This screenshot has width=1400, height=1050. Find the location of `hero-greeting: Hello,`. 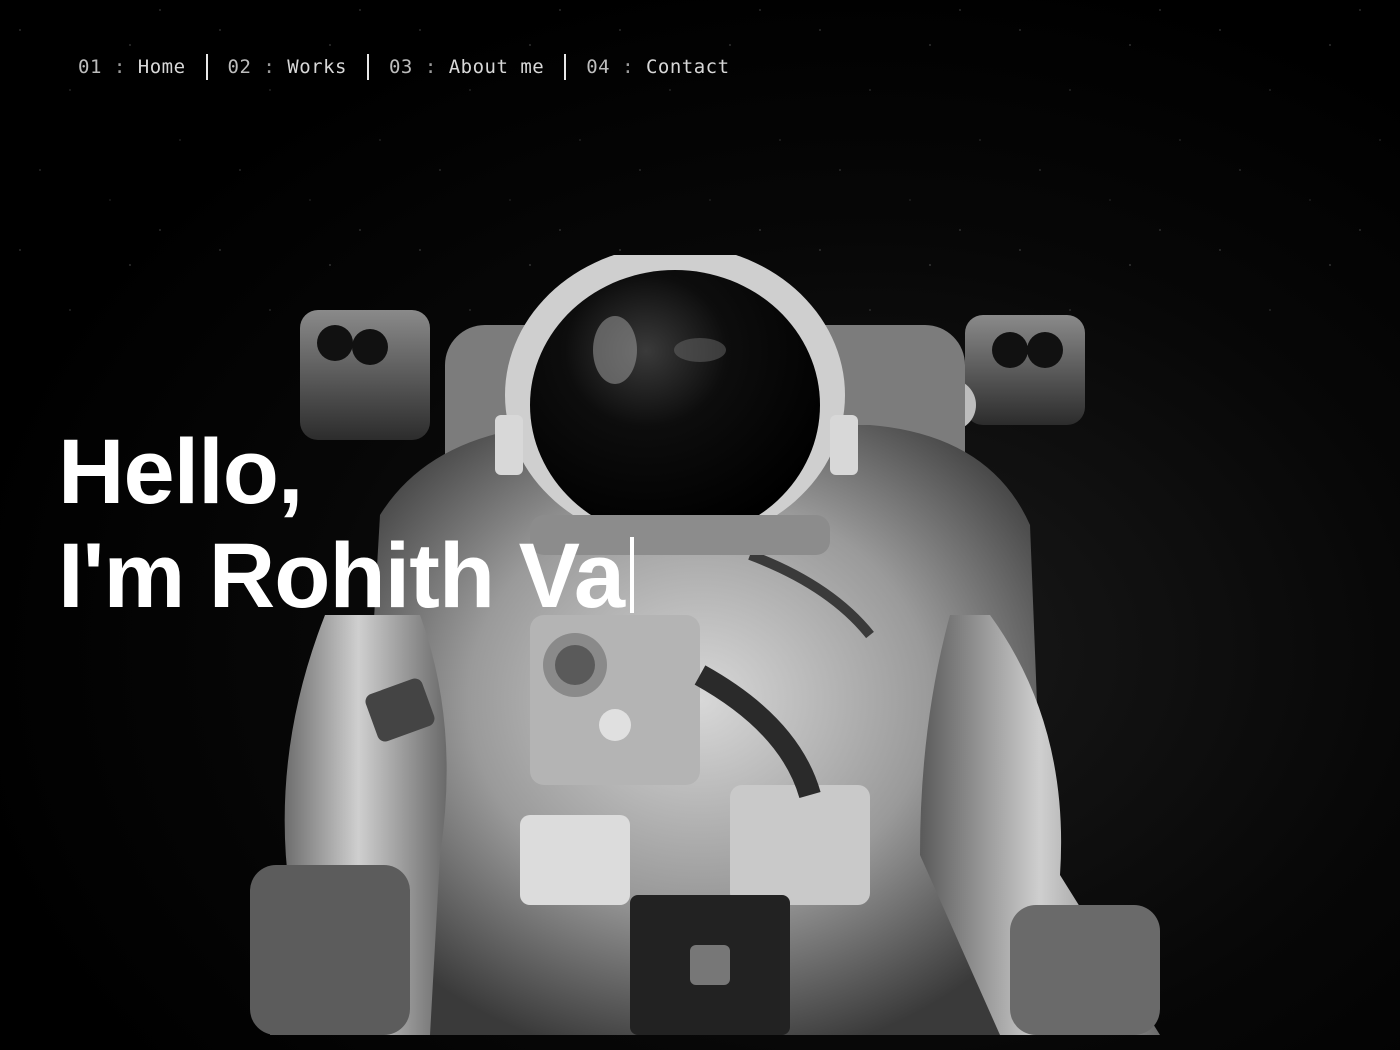

hero-greeting: Hello, is located at coordinates (180, 472).